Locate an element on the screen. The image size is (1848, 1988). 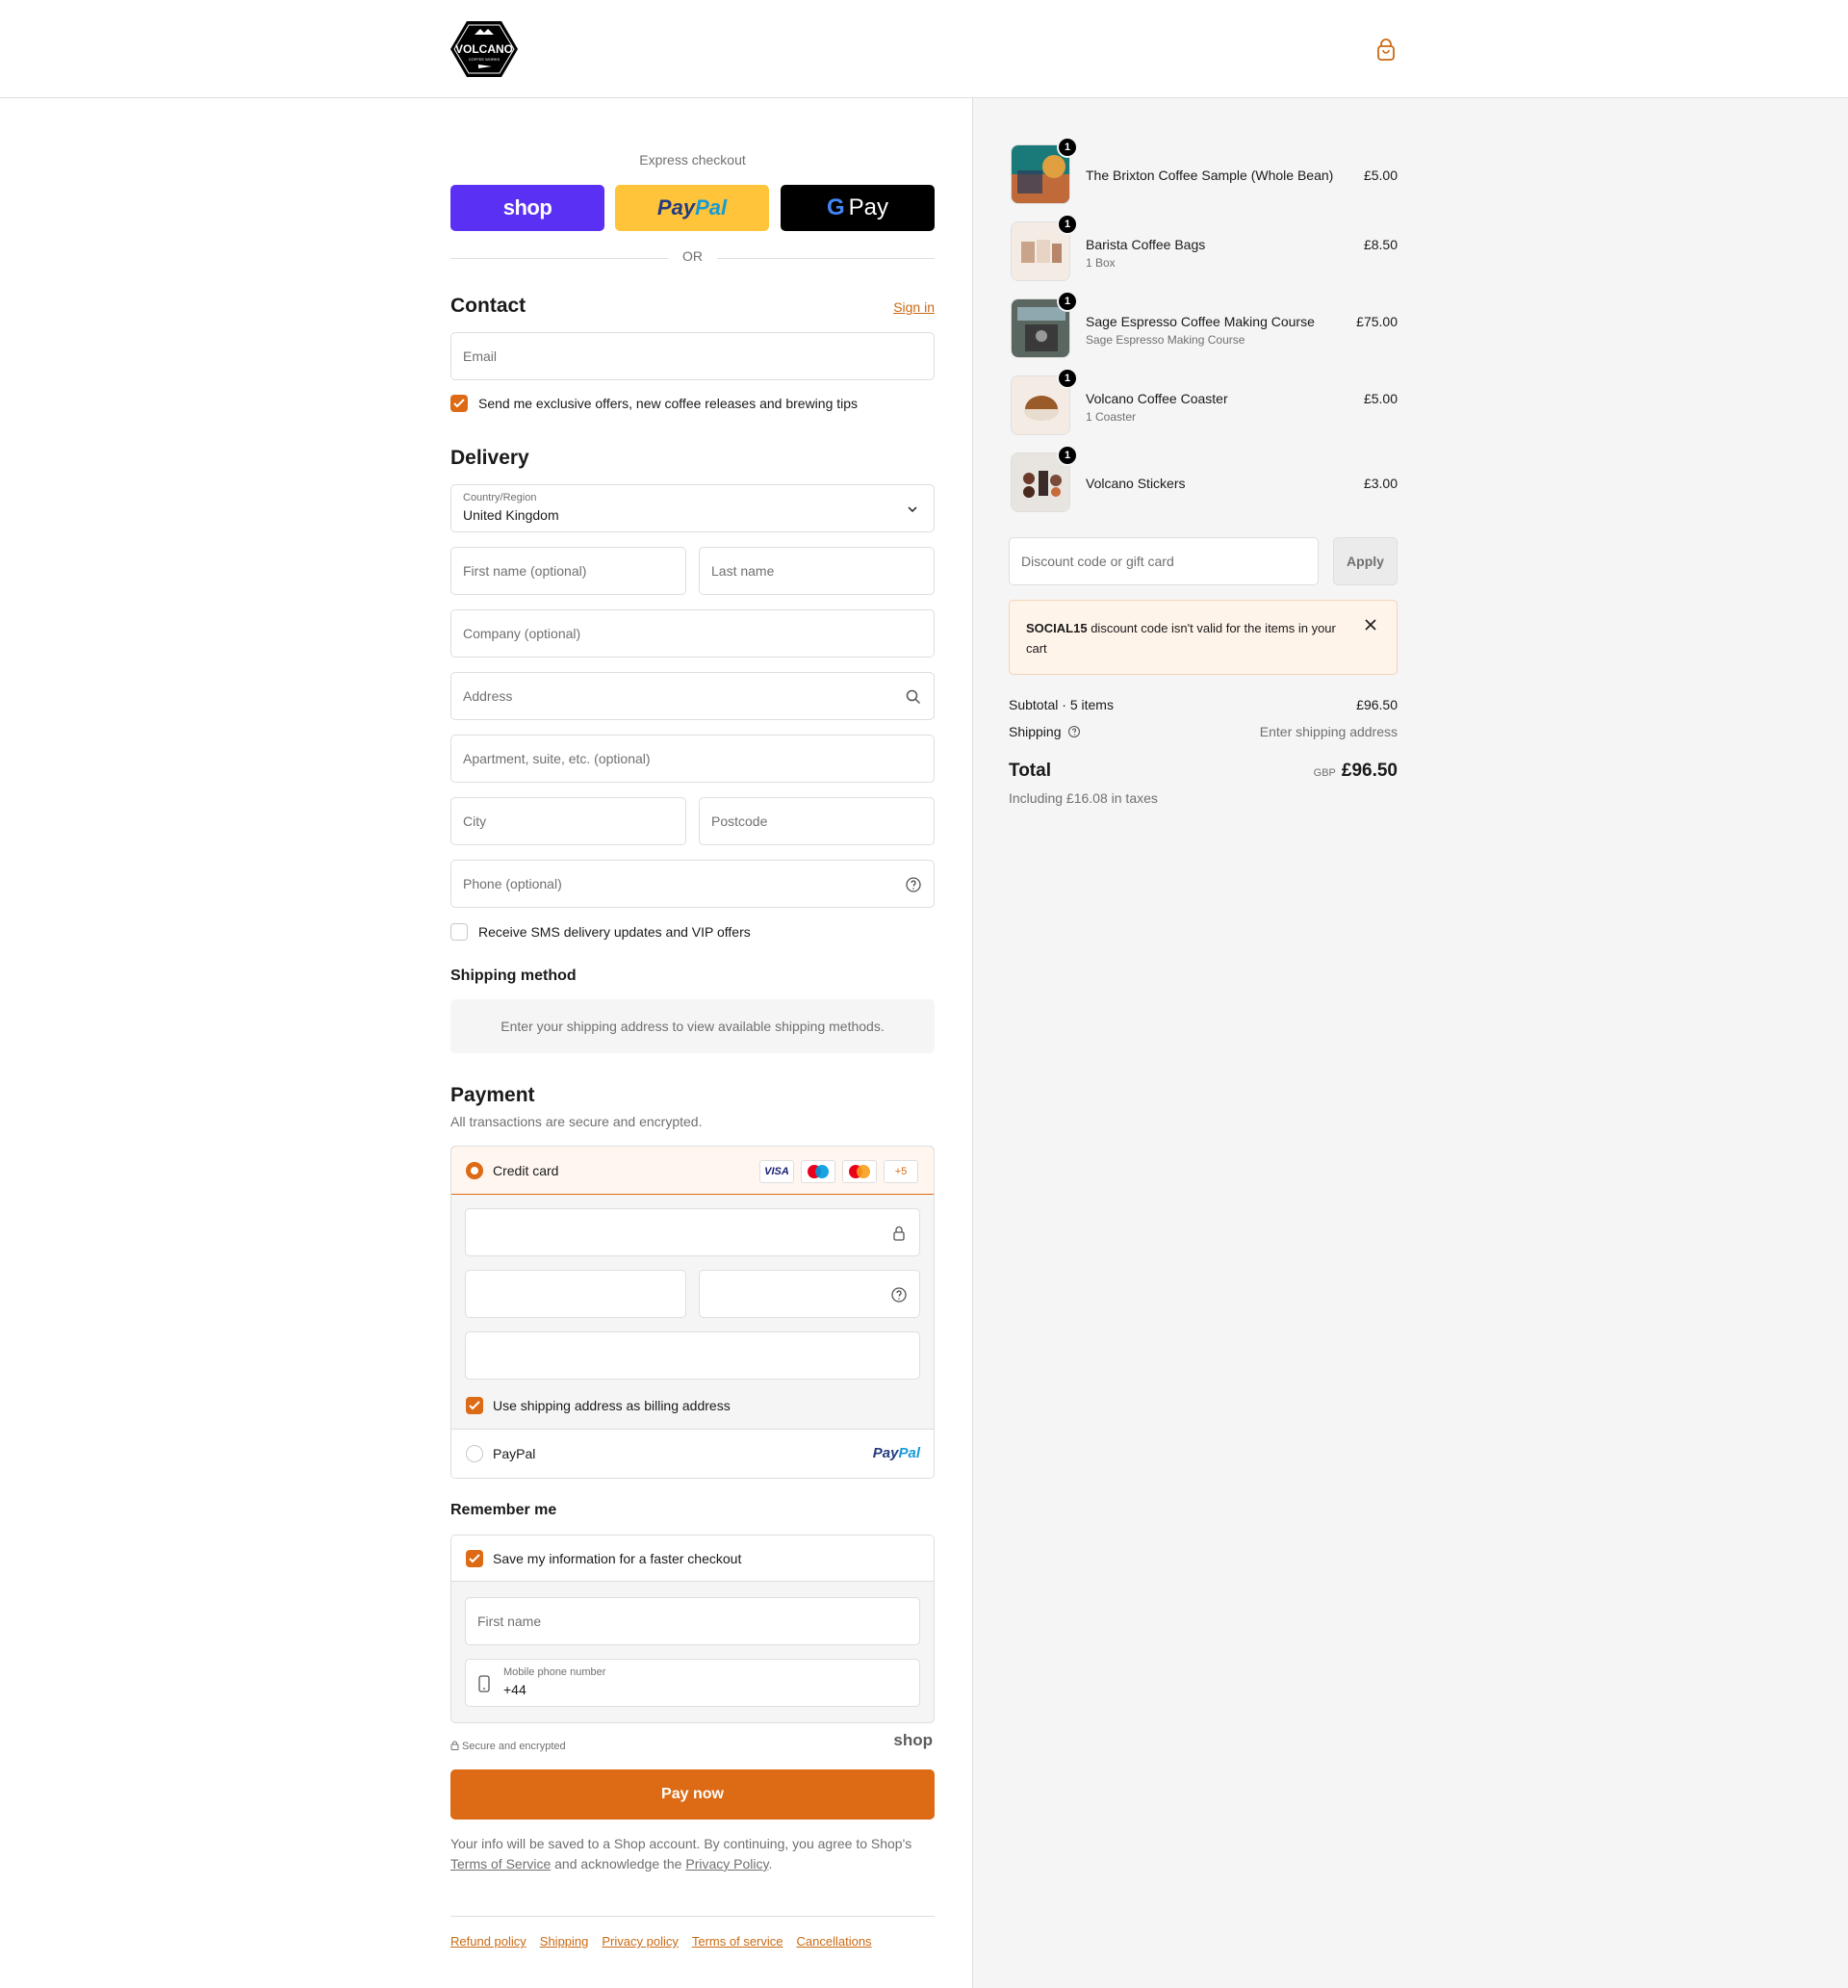
apartment-field: Apartment, suite, etc. (optional) is located at coordinates (692, 759).